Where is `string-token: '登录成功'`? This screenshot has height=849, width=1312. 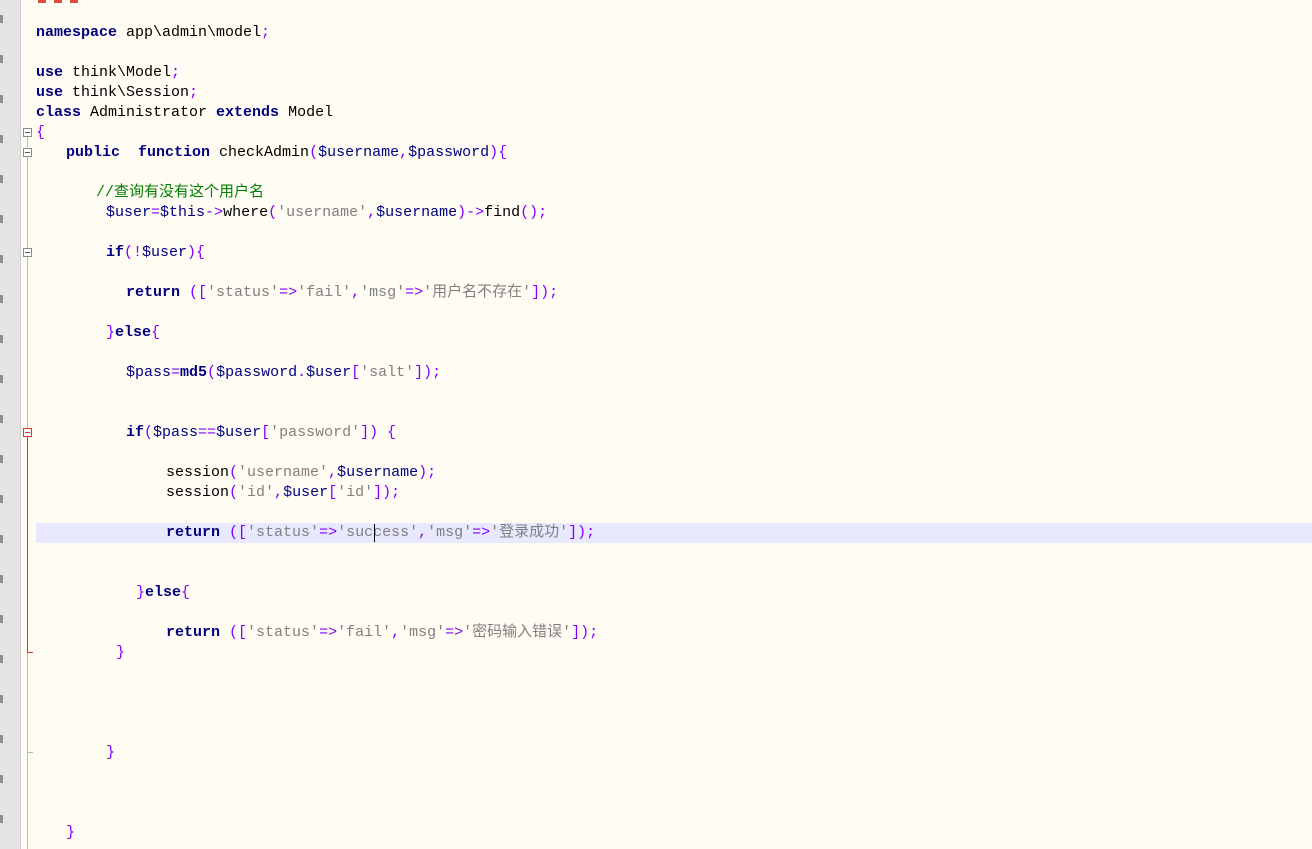
string-token: '登录成功' is located at coordinates (529, 532).